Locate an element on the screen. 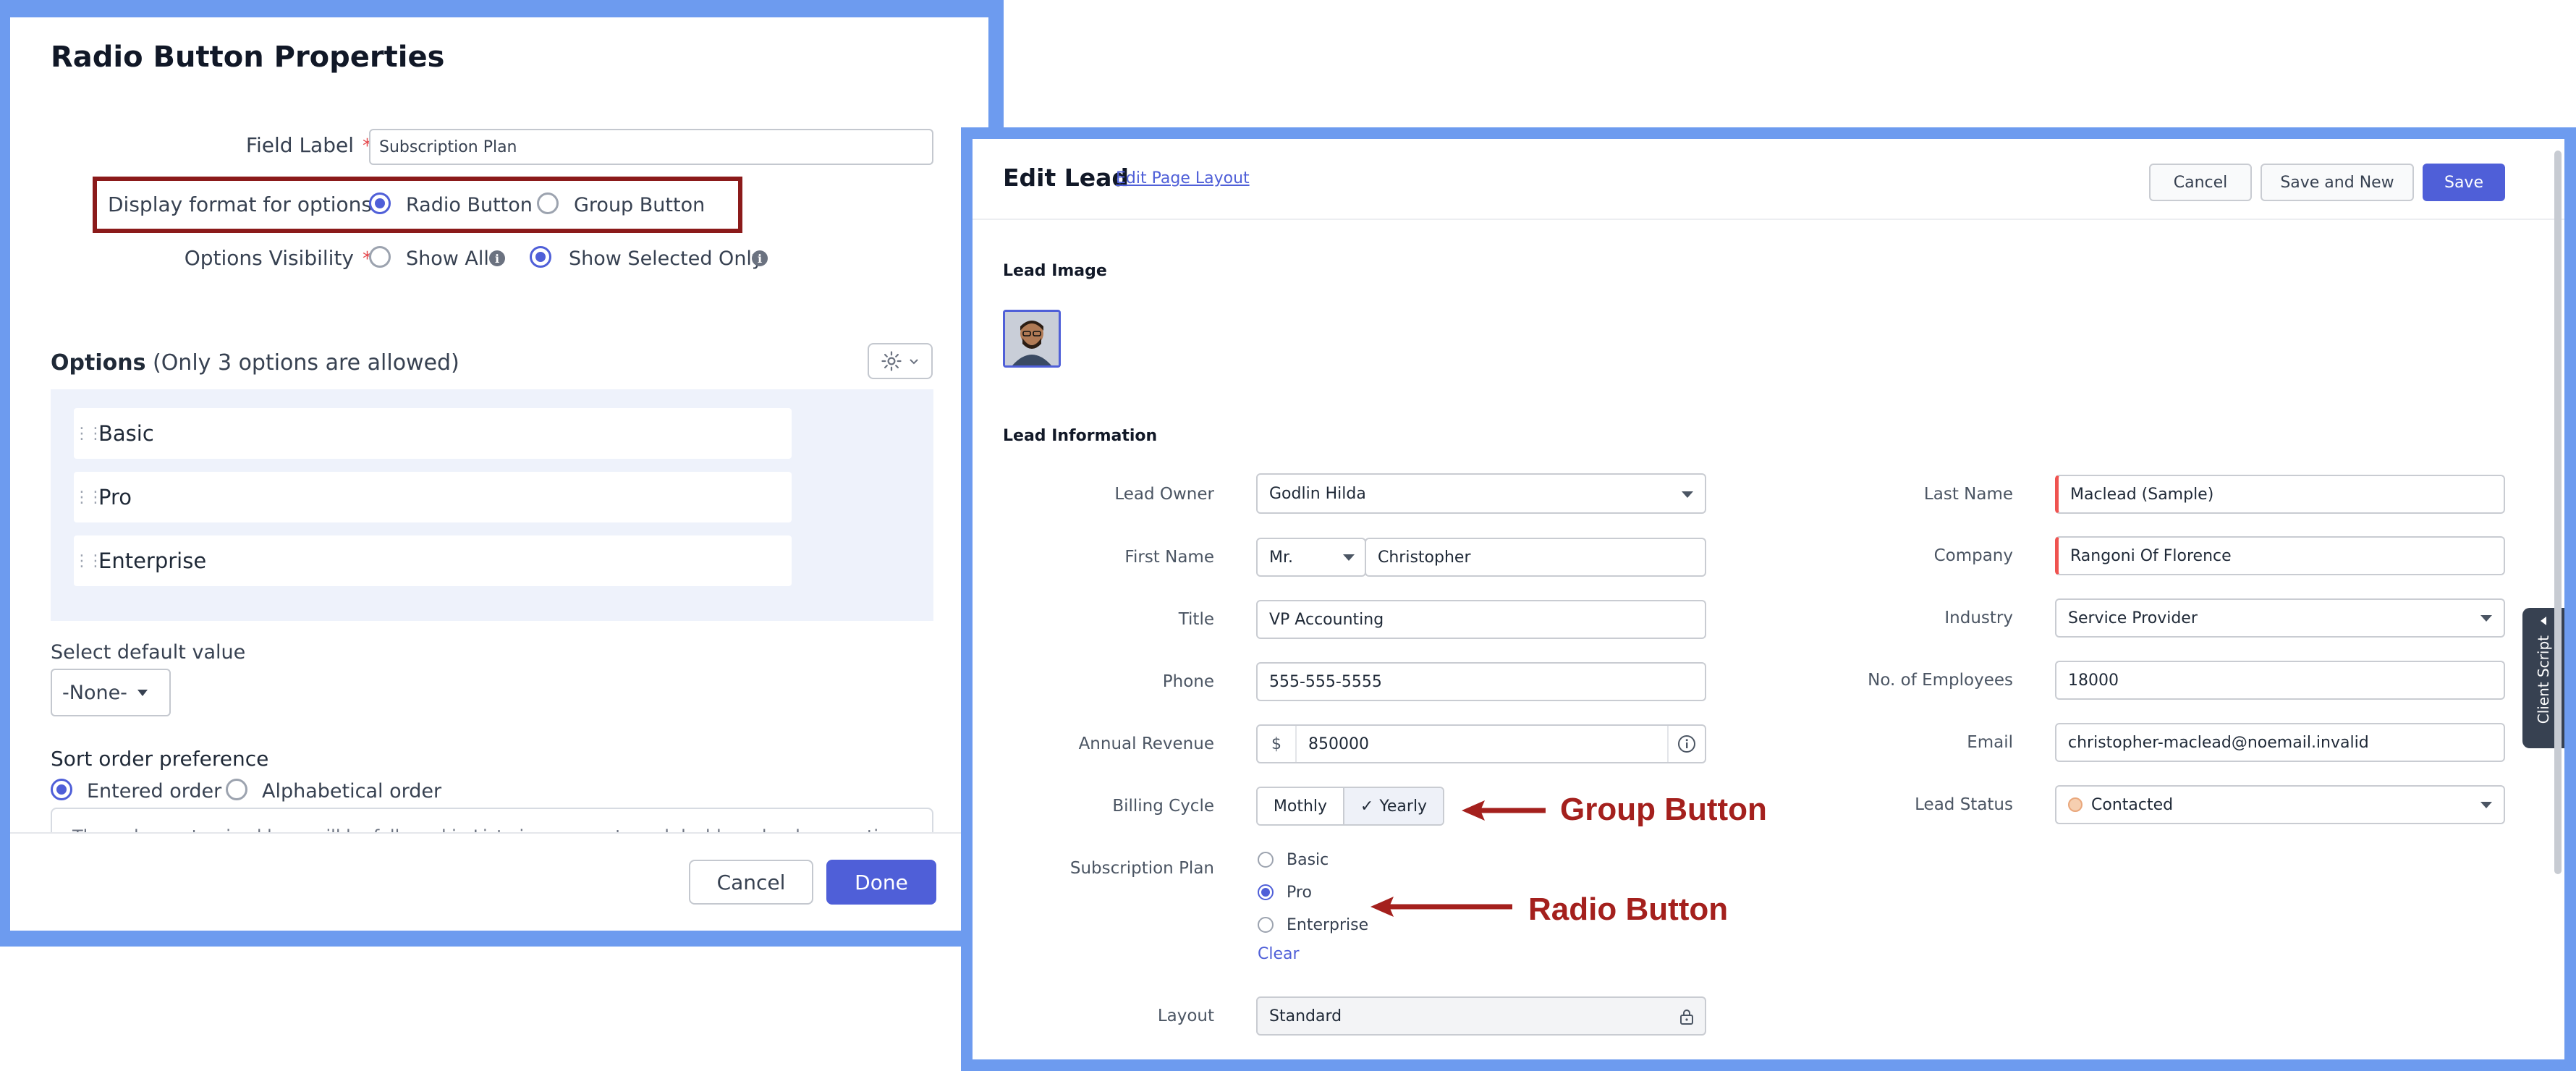 The height and width of the screenshot is (1071, 2576). page-scrollbar is located at coordinates (2558, 512).